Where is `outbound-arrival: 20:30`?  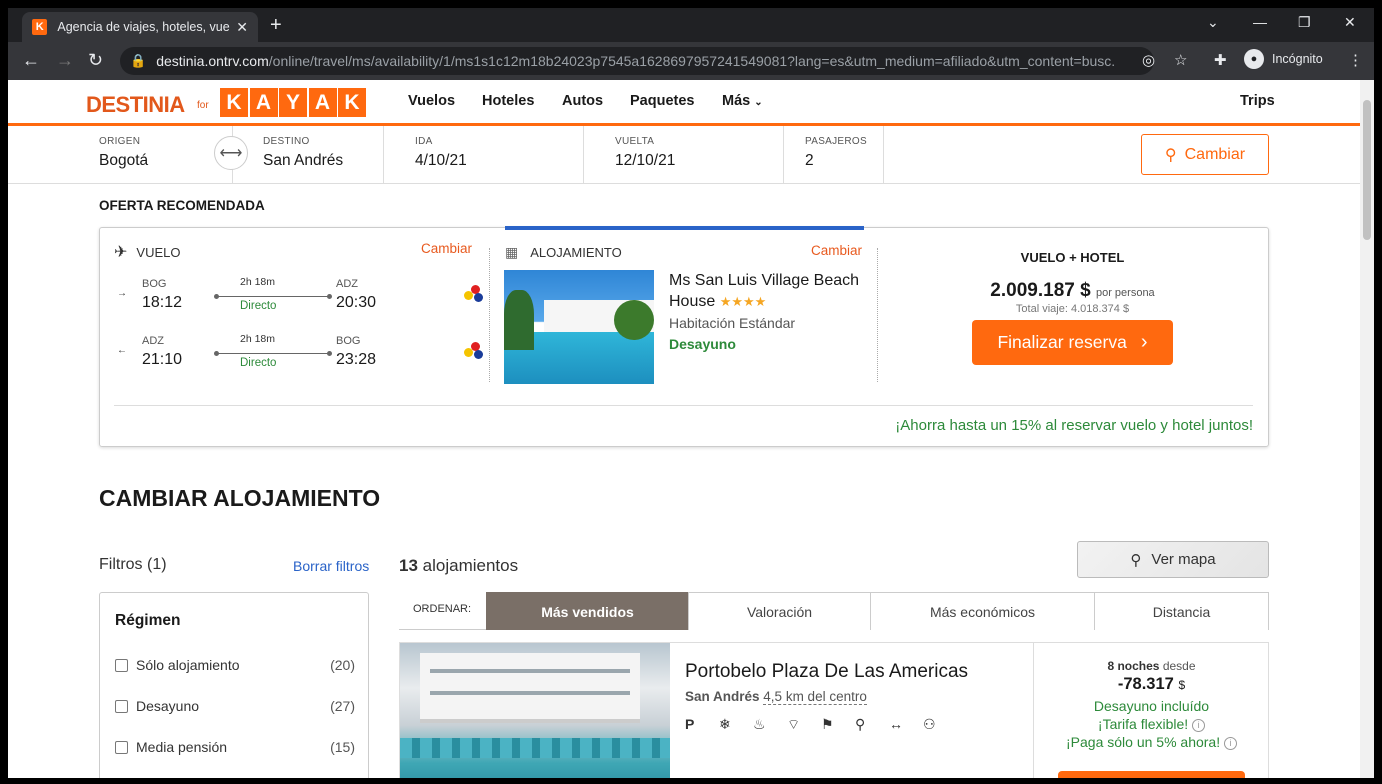
outbound-arrival: 20:30 is located at coordinates (356, 302).